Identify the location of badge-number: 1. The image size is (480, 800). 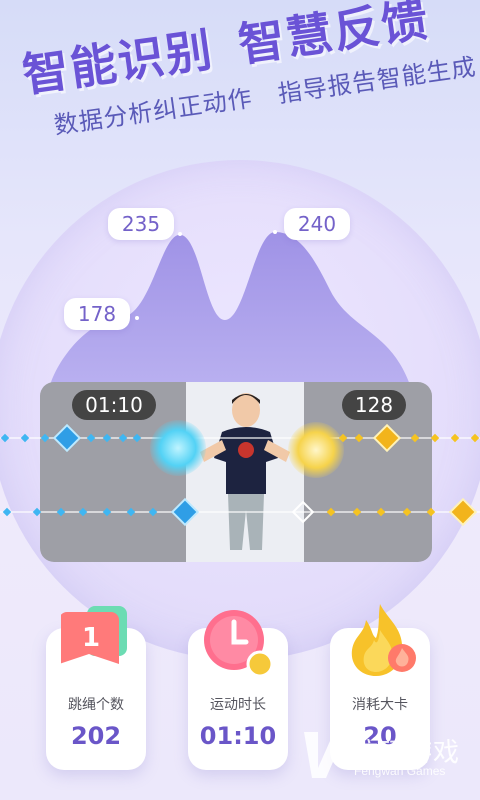
(91, 638).